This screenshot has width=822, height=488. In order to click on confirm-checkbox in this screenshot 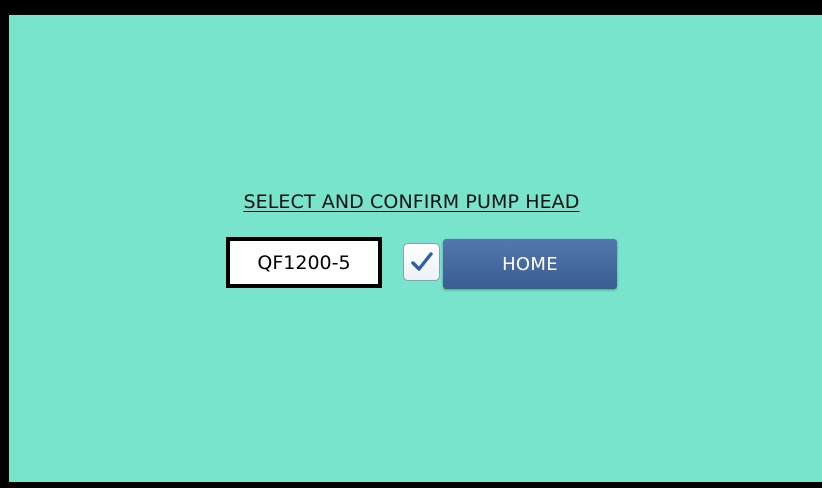, I will do `click(421, 262)`.